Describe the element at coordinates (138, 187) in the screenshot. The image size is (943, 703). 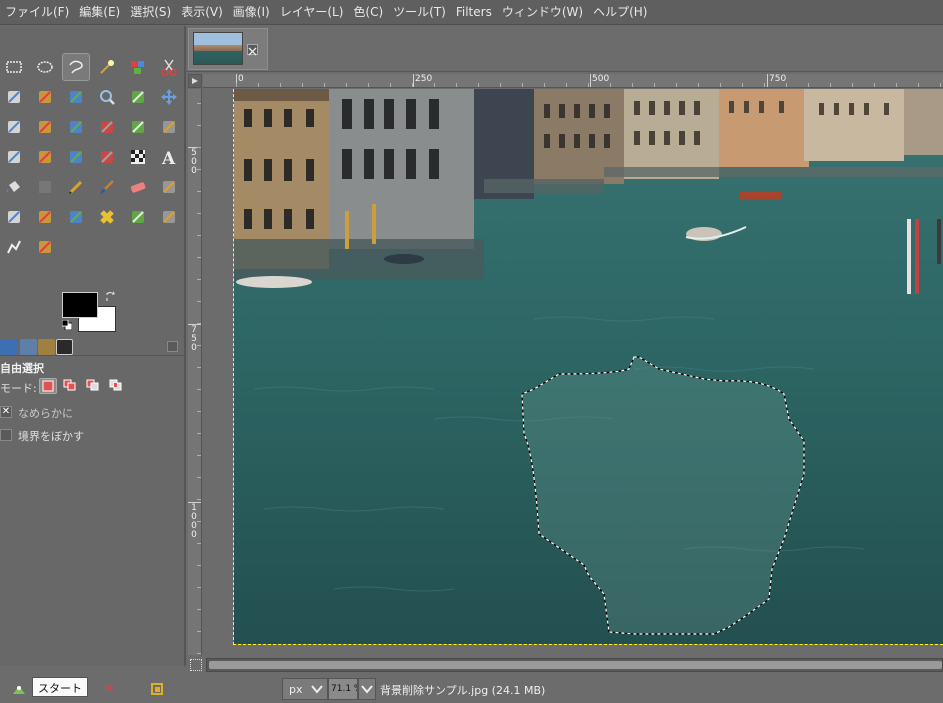
I see `eraser-icon` at that location.